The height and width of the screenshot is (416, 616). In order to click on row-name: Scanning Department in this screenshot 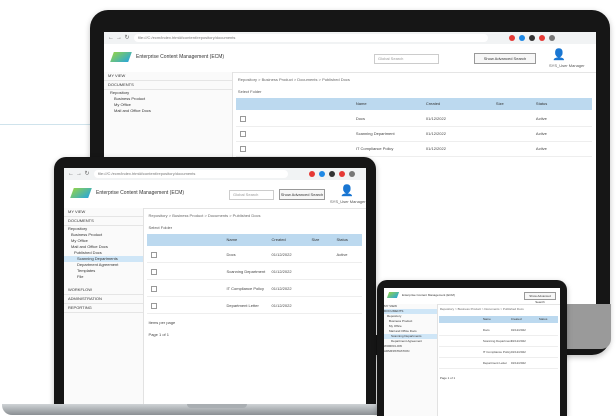, I will do `click(246, 271)`.